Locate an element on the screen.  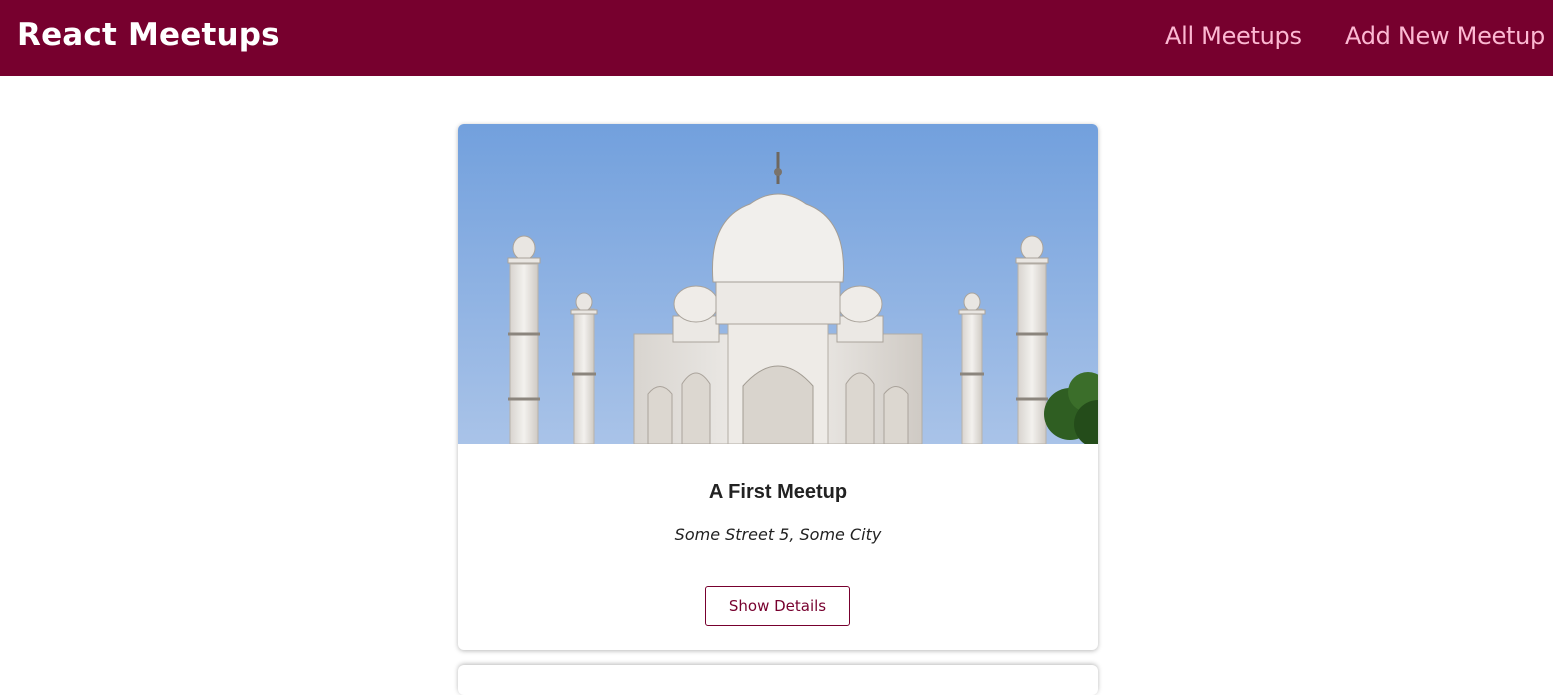
meetup-address: Some Street 5, Some City is located at coordinates (778, 534).